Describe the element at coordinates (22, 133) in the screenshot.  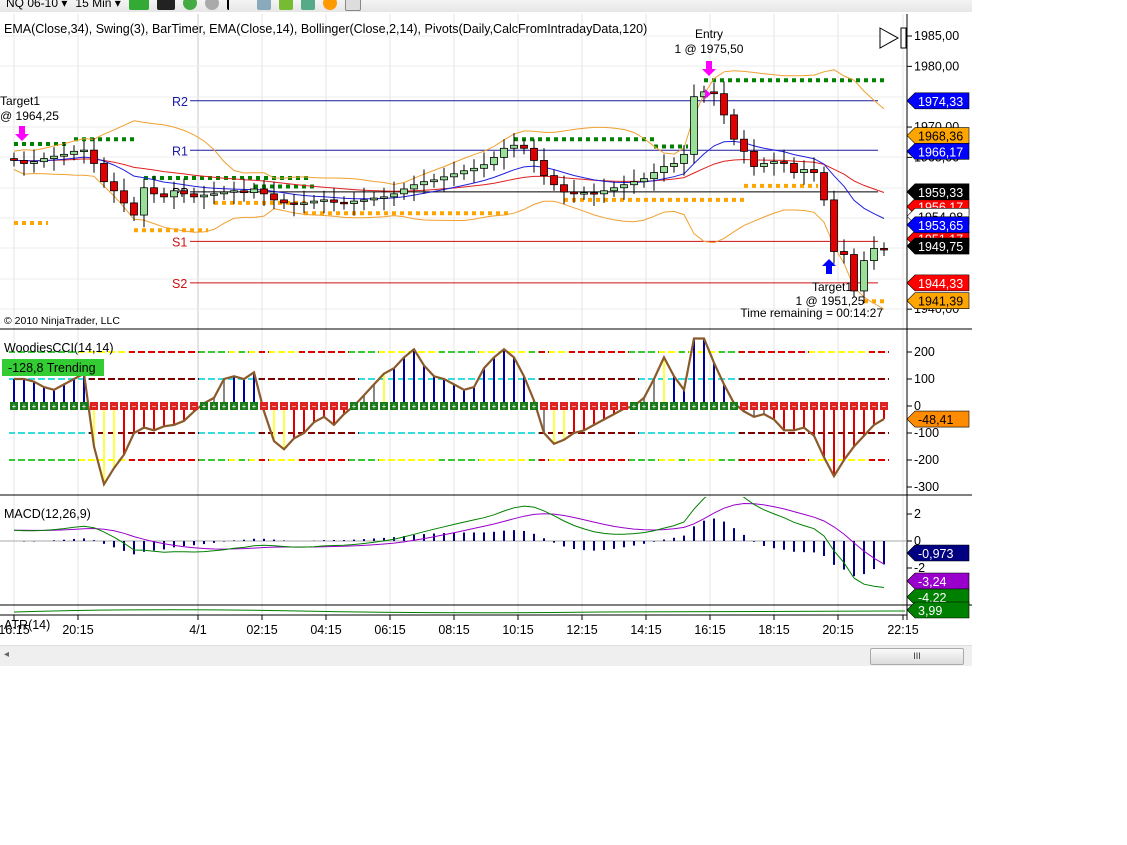
I see `target-arrow-icon` at that location.